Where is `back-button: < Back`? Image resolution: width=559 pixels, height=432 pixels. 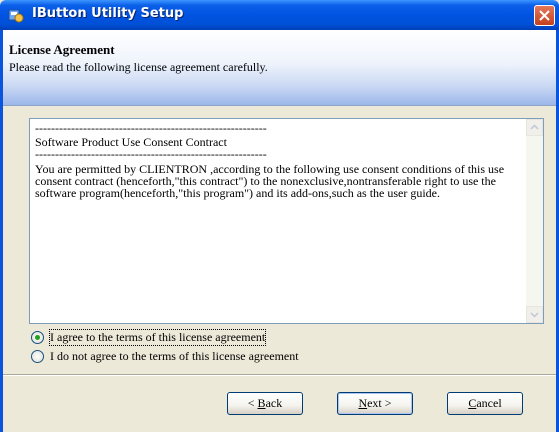 back-button: < Back is located at coordinates (265, 403).